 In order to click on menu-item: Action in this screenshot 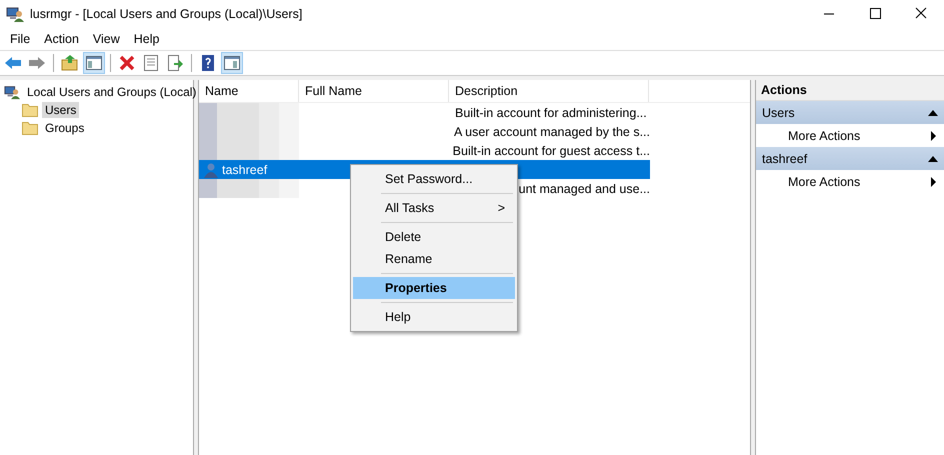, I will do `click(61, 39)`.